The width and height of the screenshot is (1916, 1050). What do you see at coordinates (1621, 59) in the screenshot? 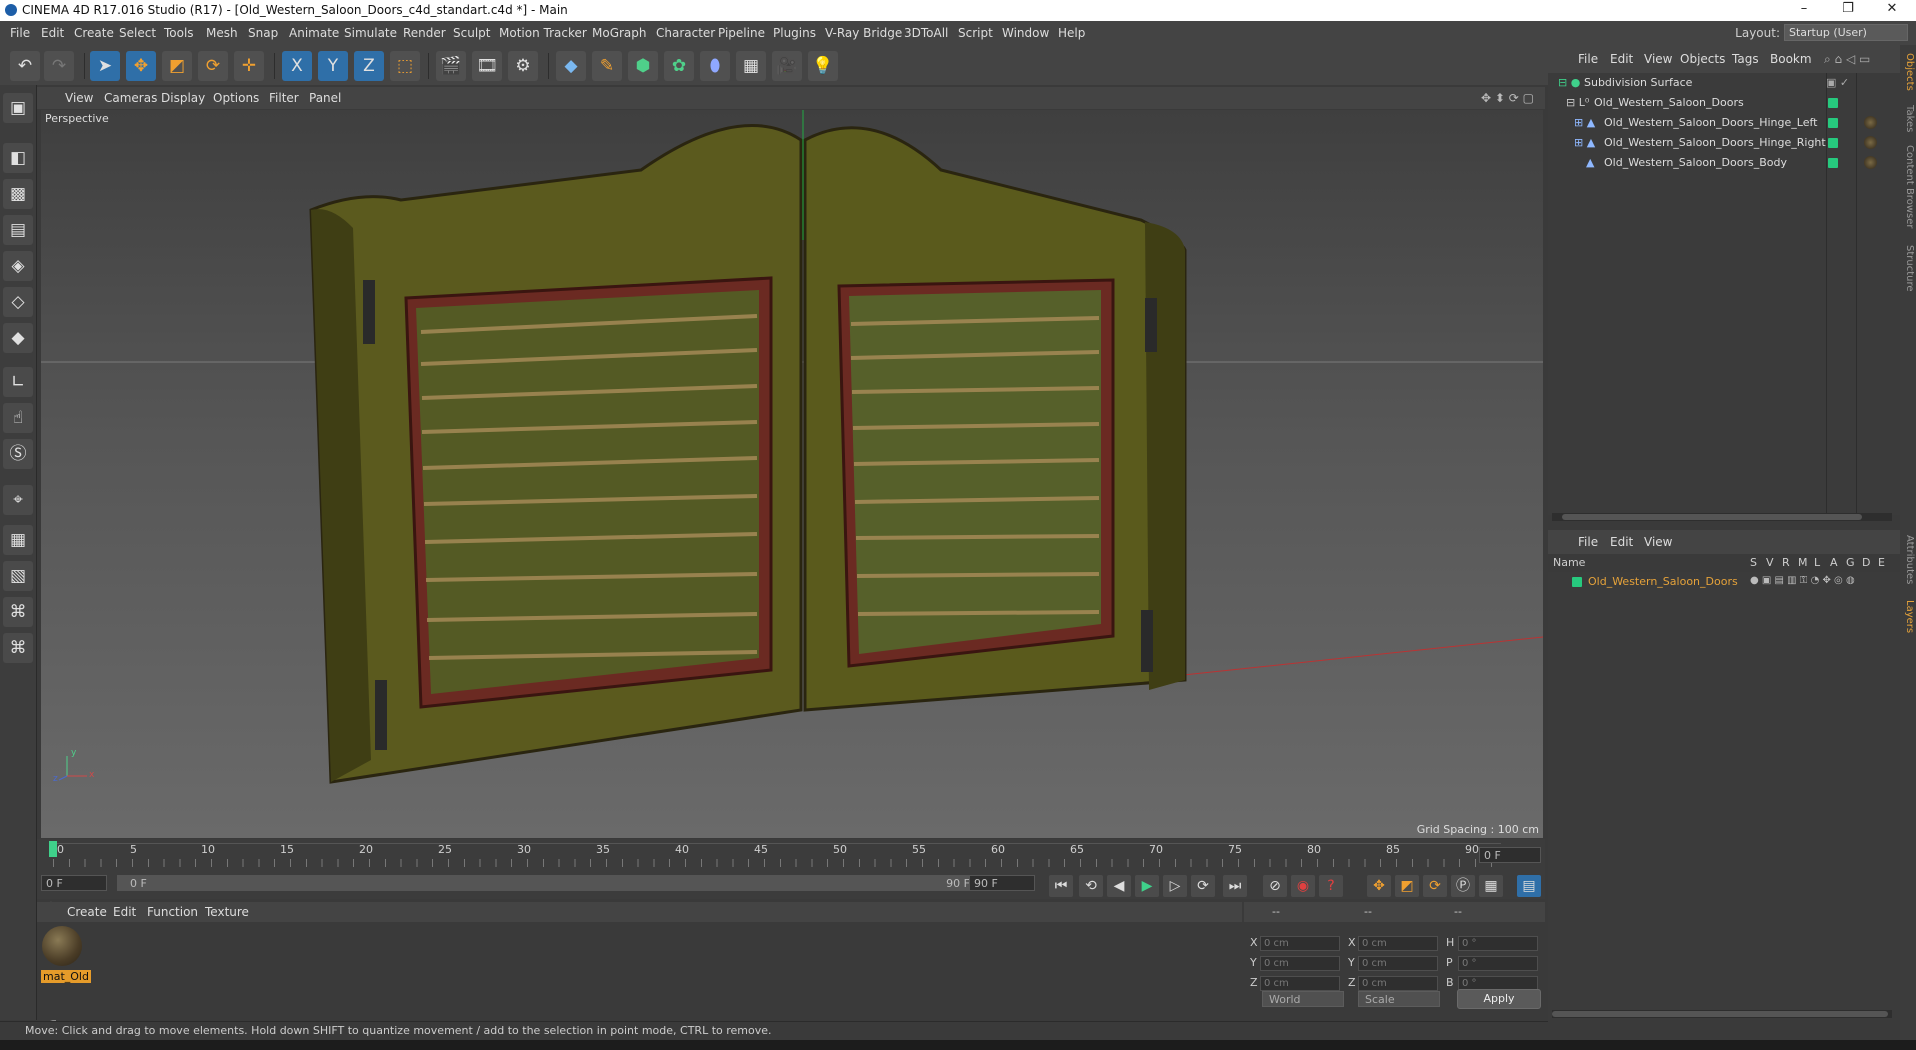
I see `object-menu-edit: Edit` at bounding box center [1621, 59].